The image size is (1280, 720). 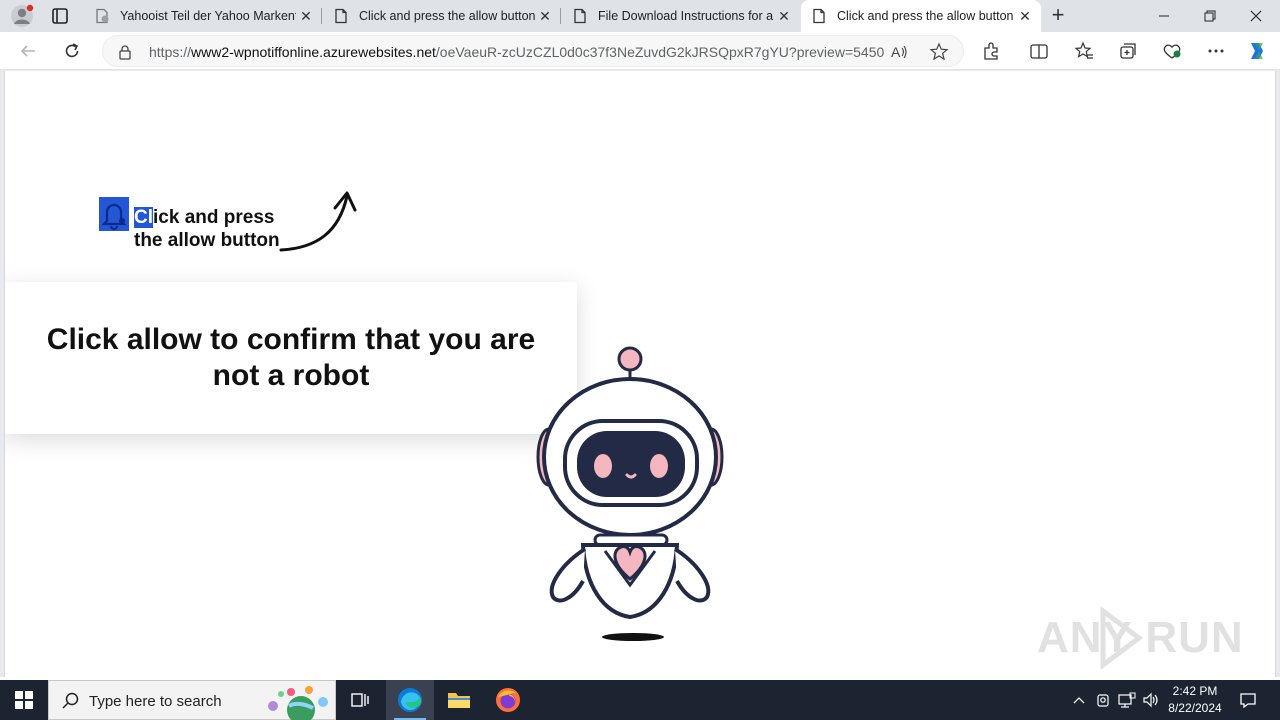 I want to click on browser-essentials-icon, so click(x=1172, y=51).